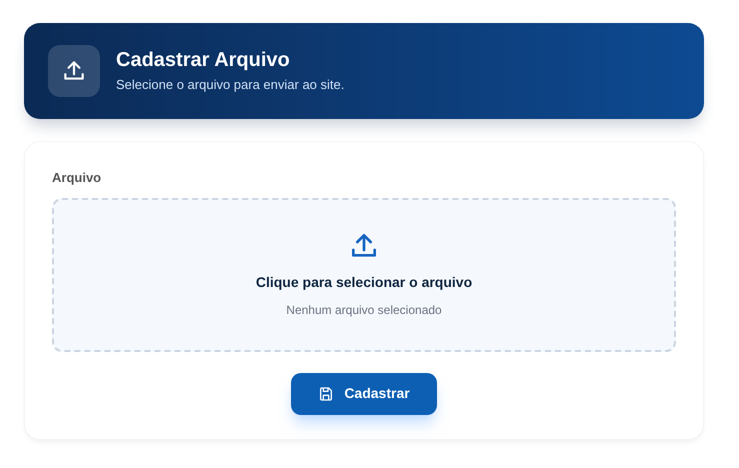  I want to click on dropzone-prompt: Clique para selecionar o arquivo, so click(364, 282).